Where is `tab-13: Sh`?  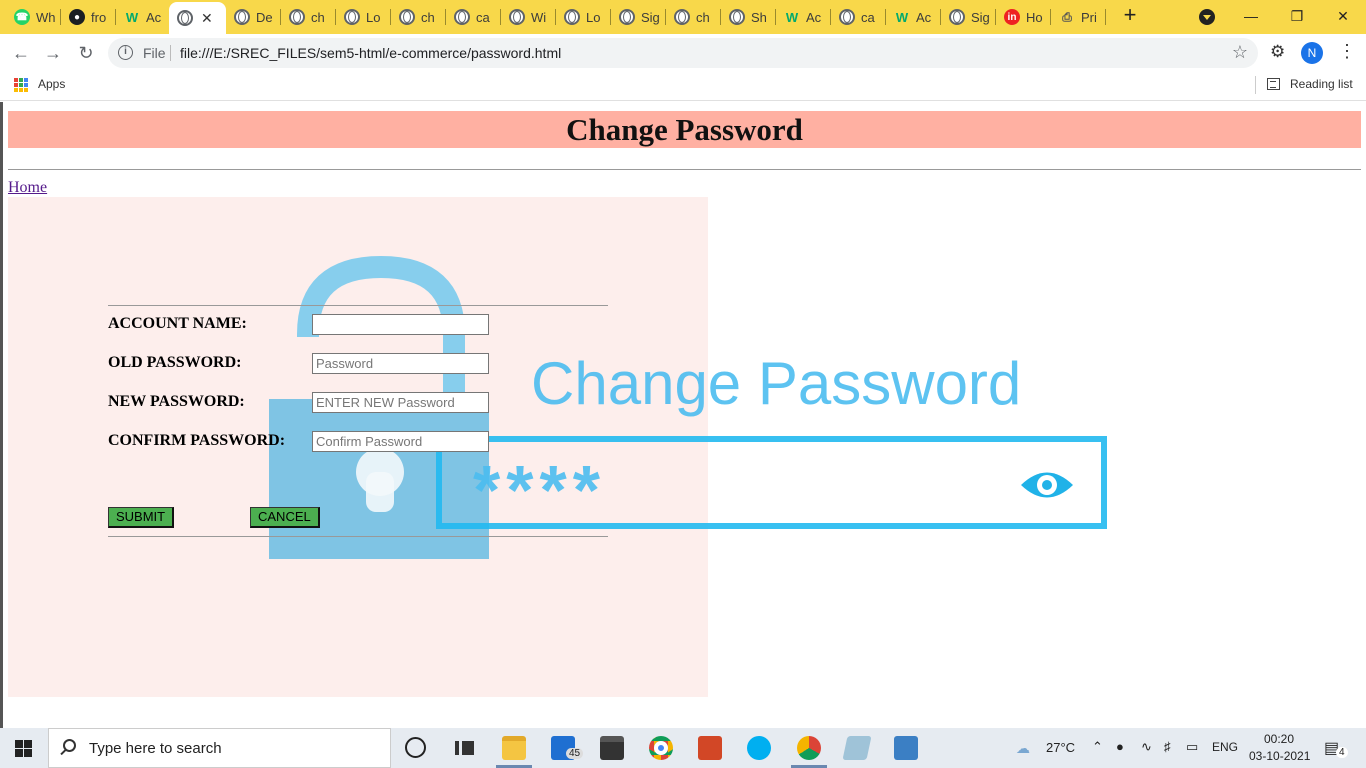 tab-13: Sh is located at coordinates (748, 17).